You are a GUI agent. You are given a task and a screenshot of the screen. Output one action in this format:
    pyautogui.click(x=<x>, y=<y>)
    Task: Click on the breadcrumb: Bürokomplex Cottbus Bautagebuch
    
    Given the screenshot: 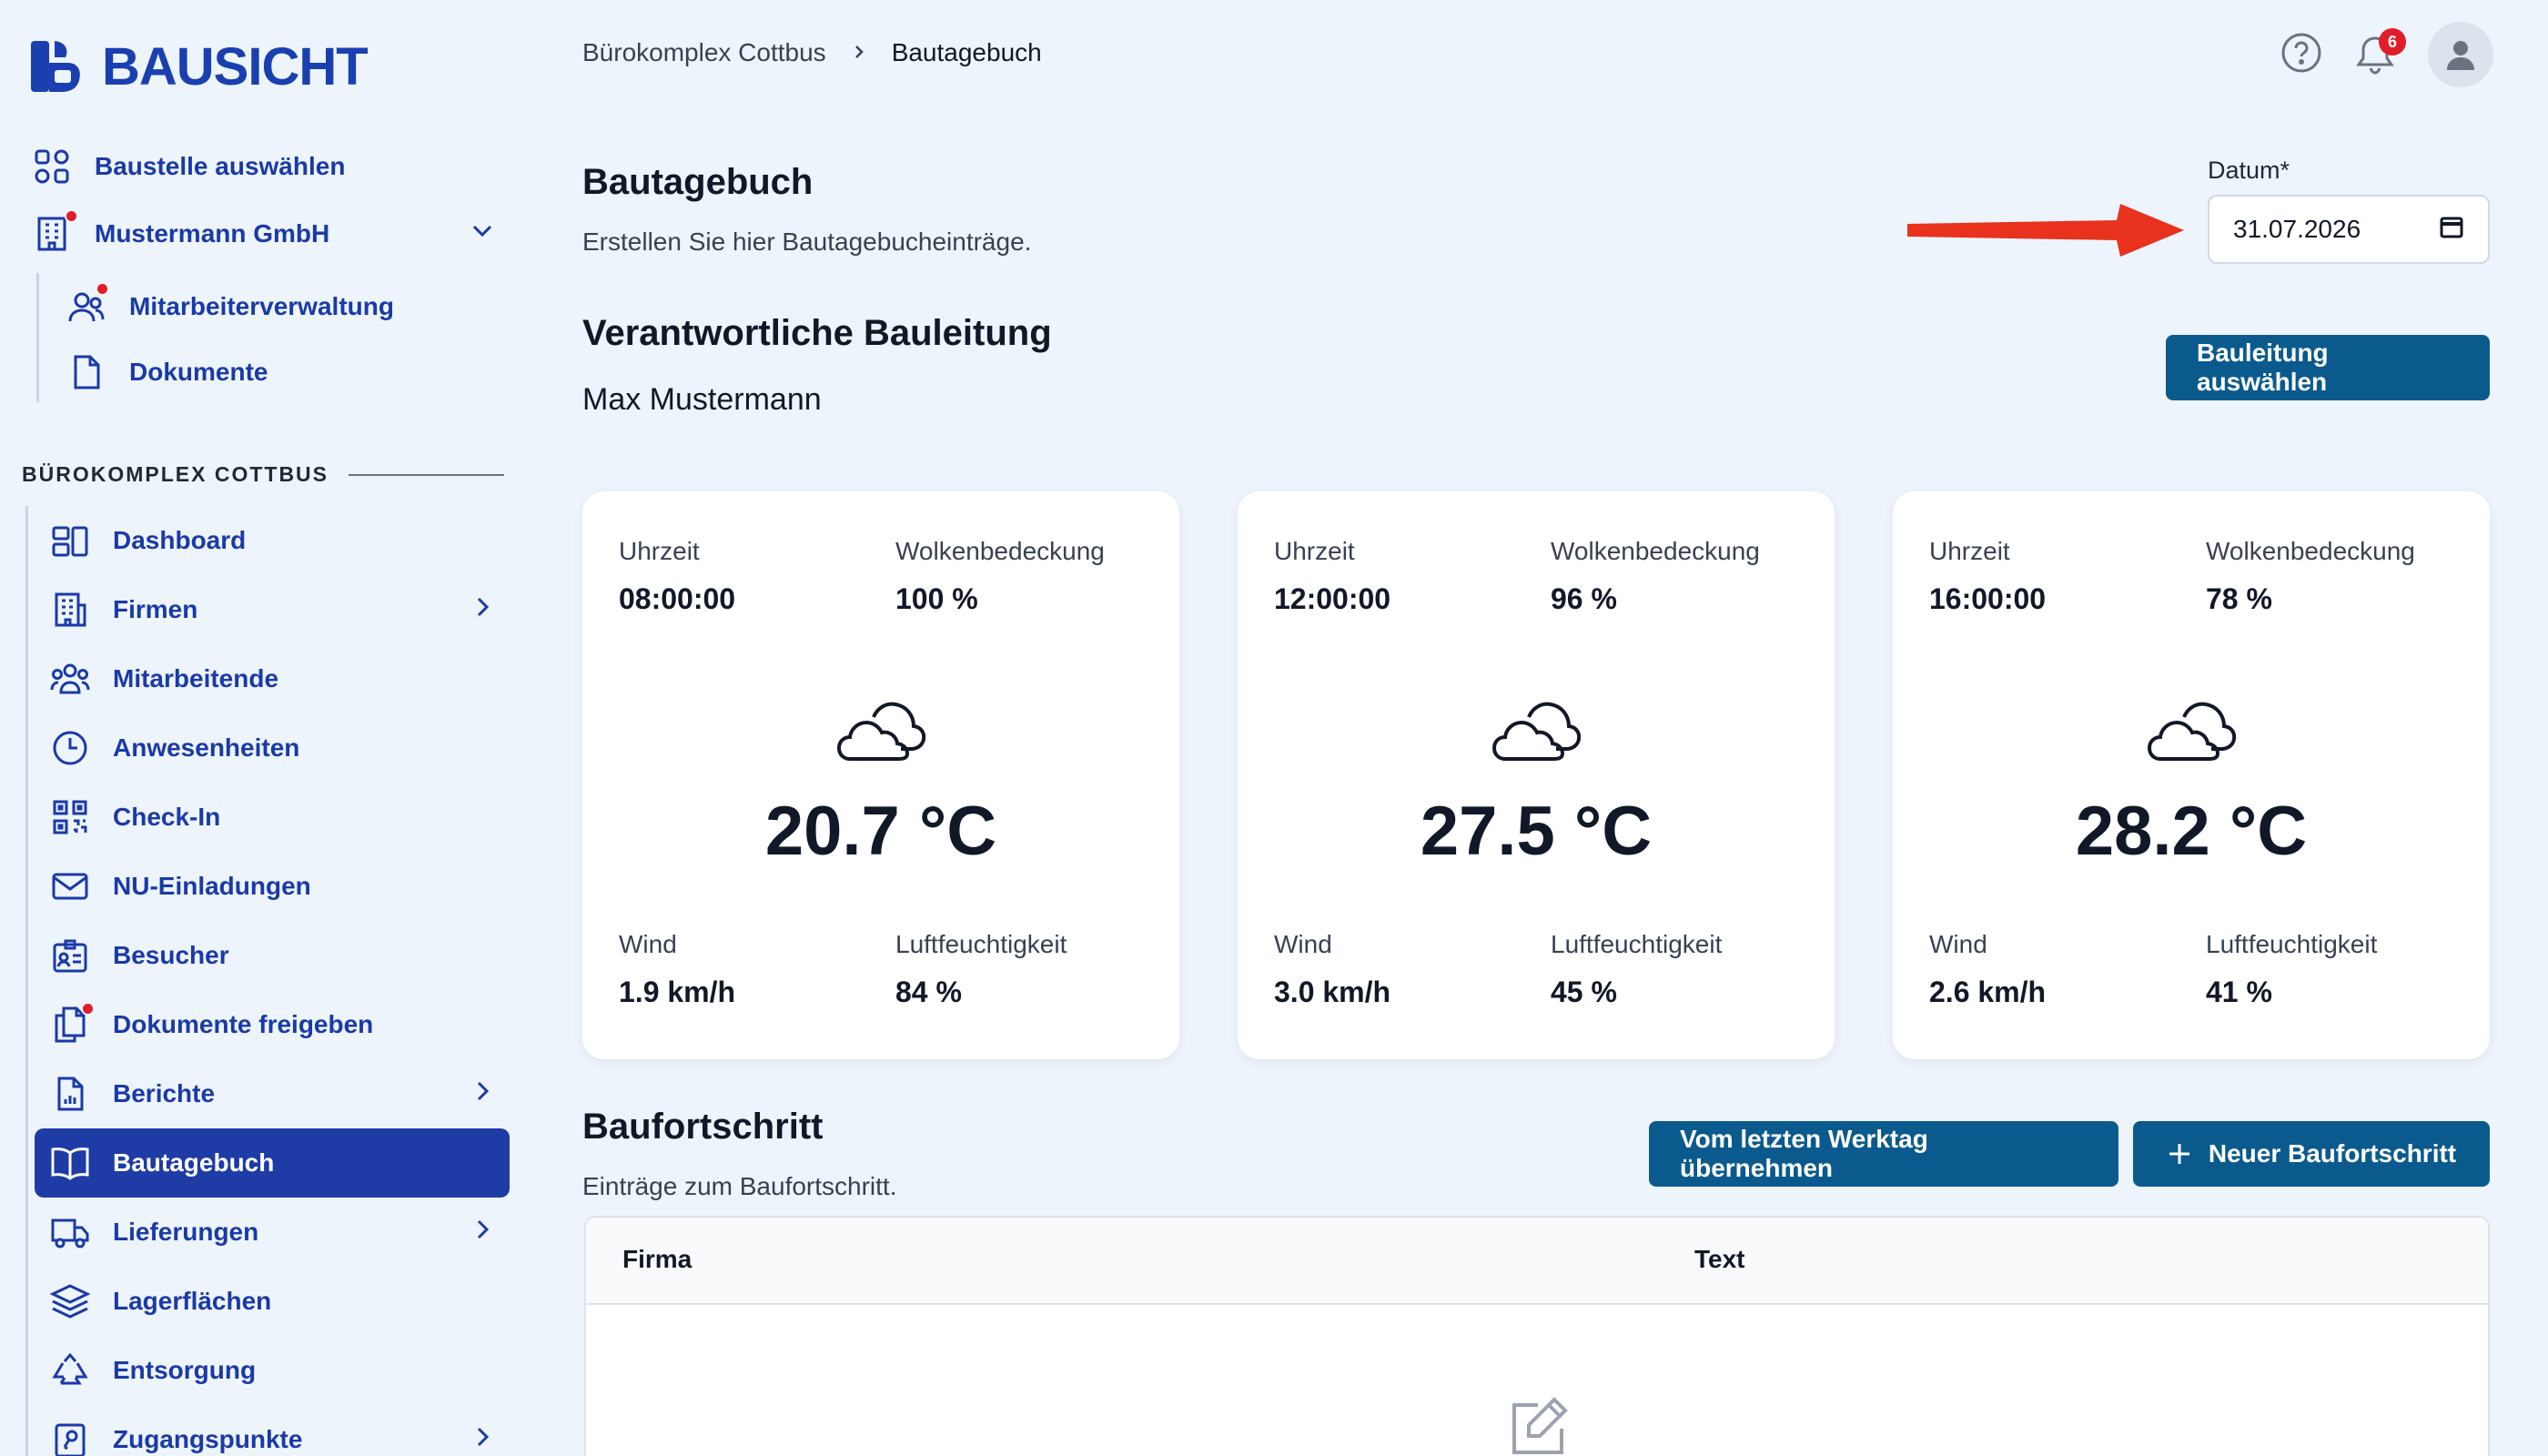 What is the action you would take?
    pyautogui.click(x=812, y=53)
    